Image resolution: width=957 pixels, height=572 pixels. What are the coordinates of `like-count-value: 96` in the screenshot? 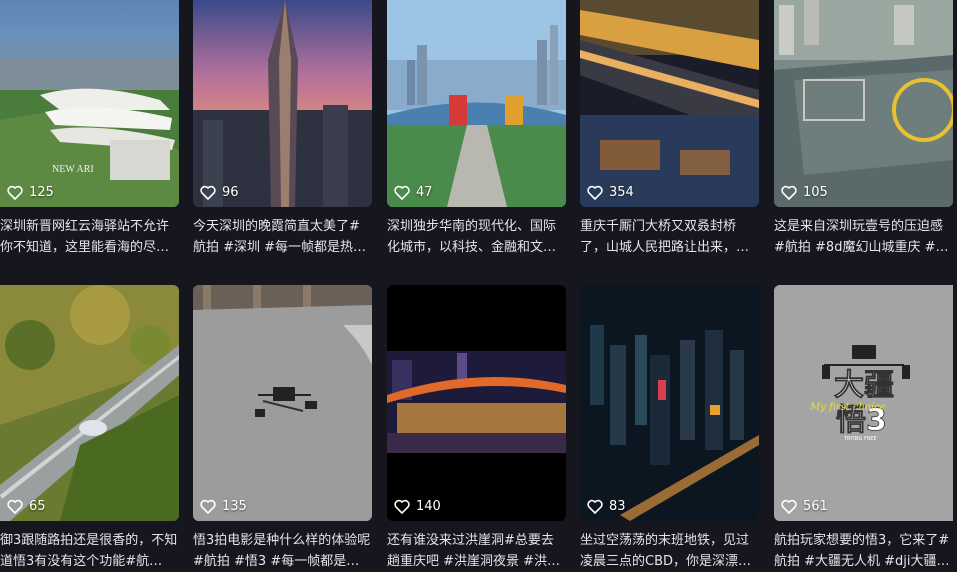 It's located at (230, 192).